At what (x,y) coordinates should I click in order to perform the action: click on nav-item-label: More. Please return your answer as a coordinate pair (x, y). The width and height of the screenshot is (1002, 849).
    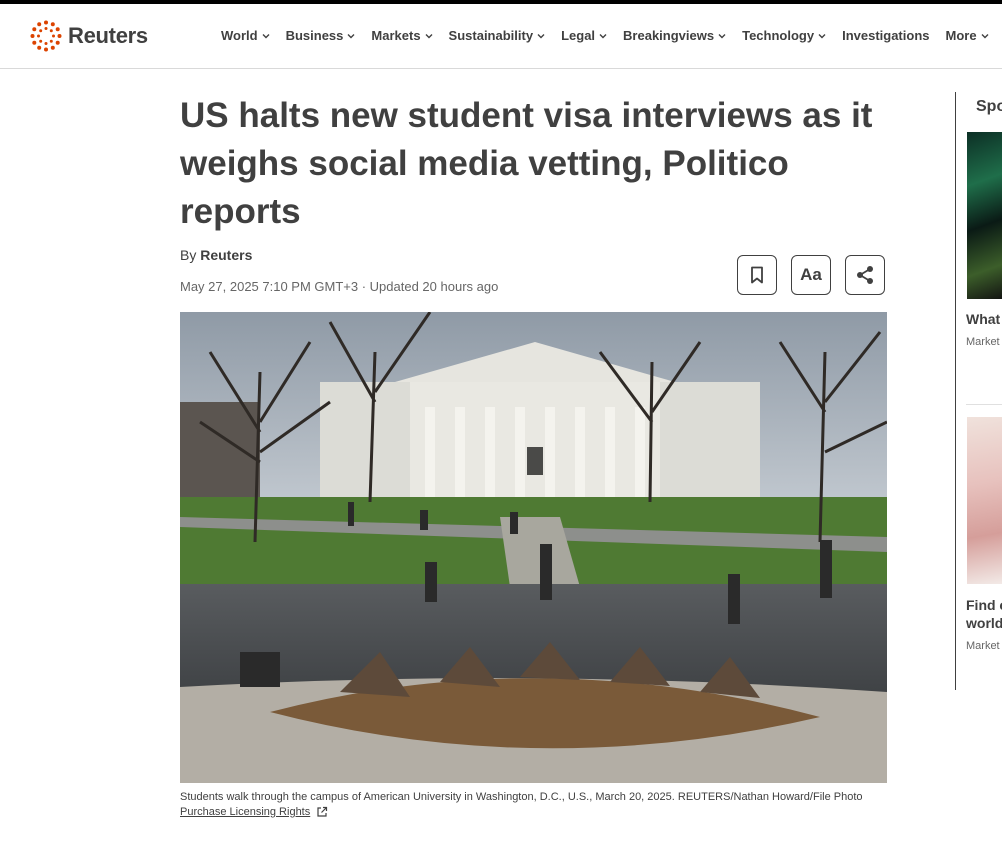
    Looking at the image, I should click on (961, 35).